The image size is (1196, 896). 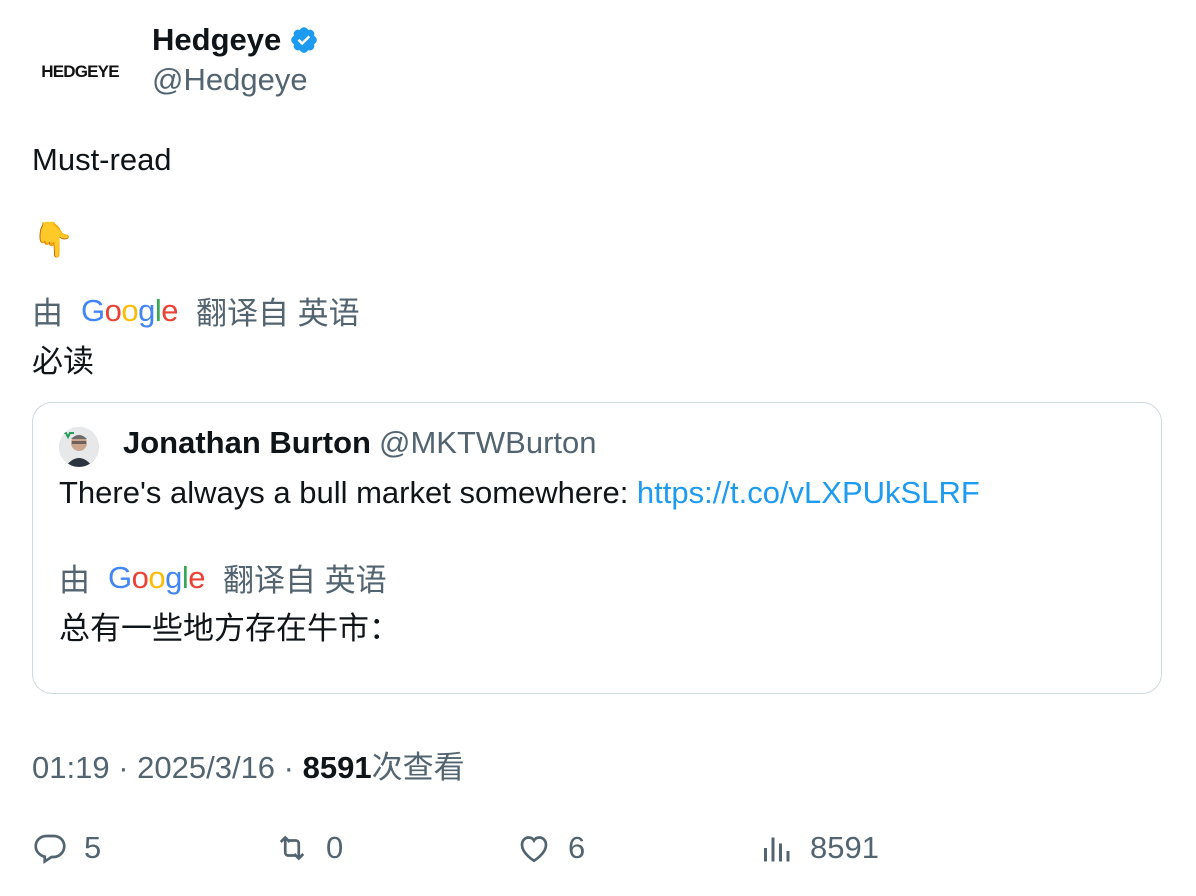 I want to click on reply-count: 5, so click(x=93, y=847).